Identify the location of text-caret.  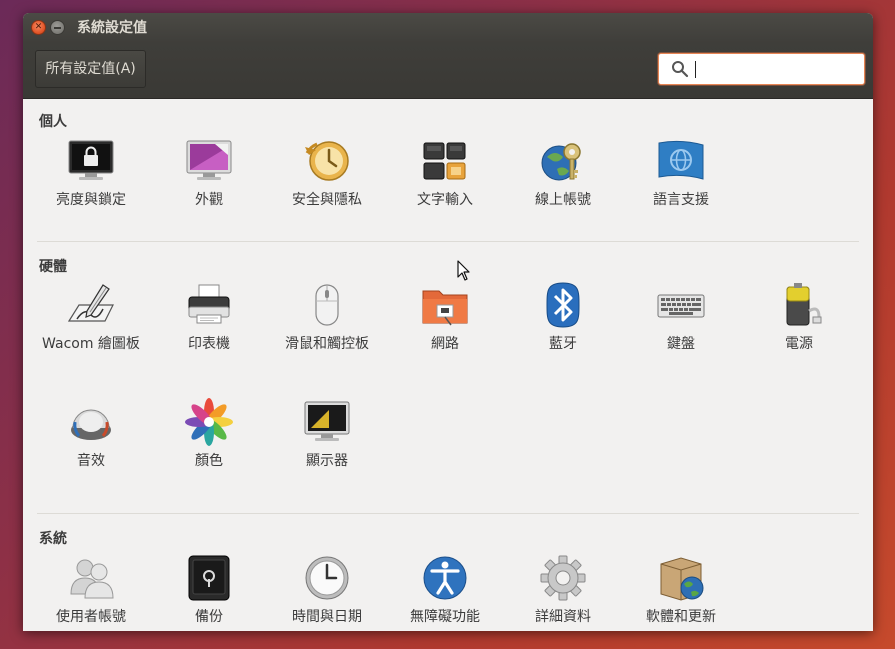
(695, 69).